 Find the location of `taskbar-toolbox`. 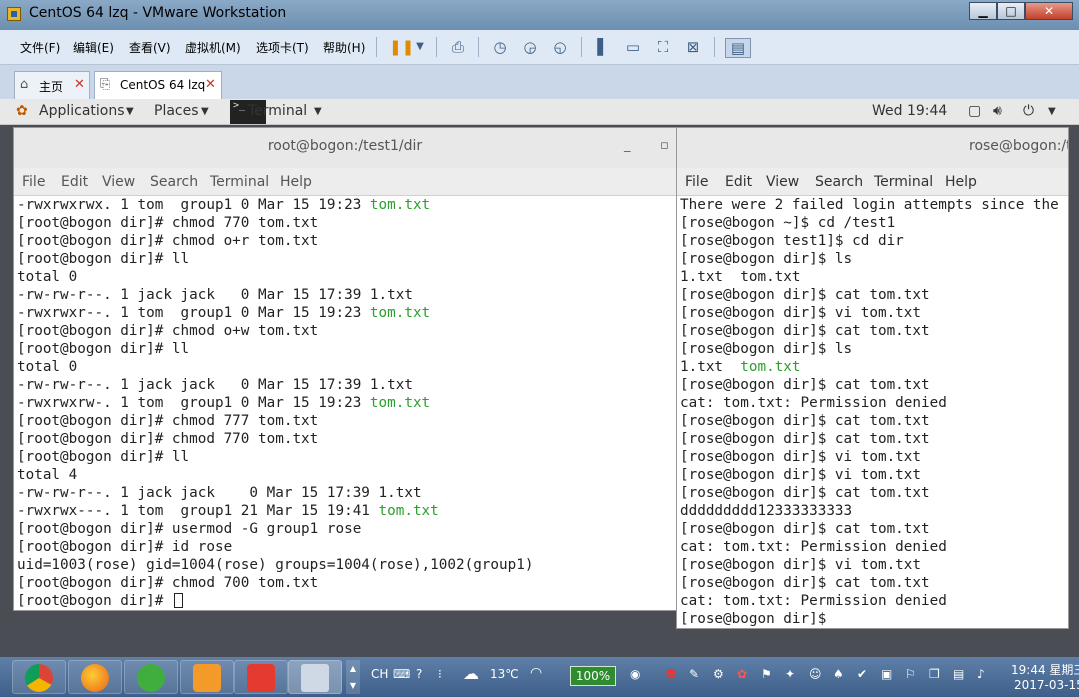

taskbar-toolbox is located at coordinates (207, 677).